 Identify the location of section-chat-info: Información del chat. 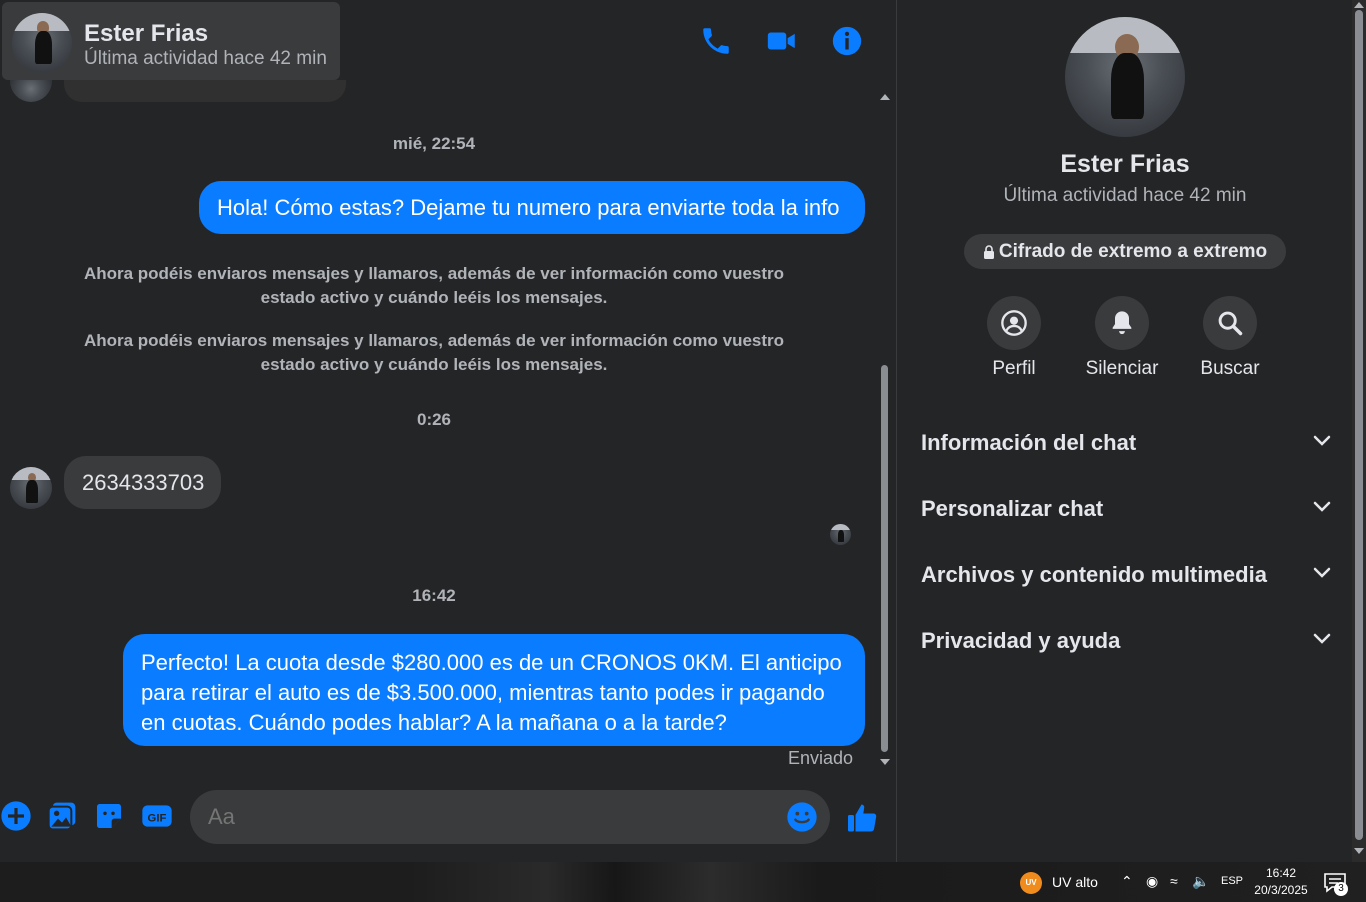
(1126, 442).